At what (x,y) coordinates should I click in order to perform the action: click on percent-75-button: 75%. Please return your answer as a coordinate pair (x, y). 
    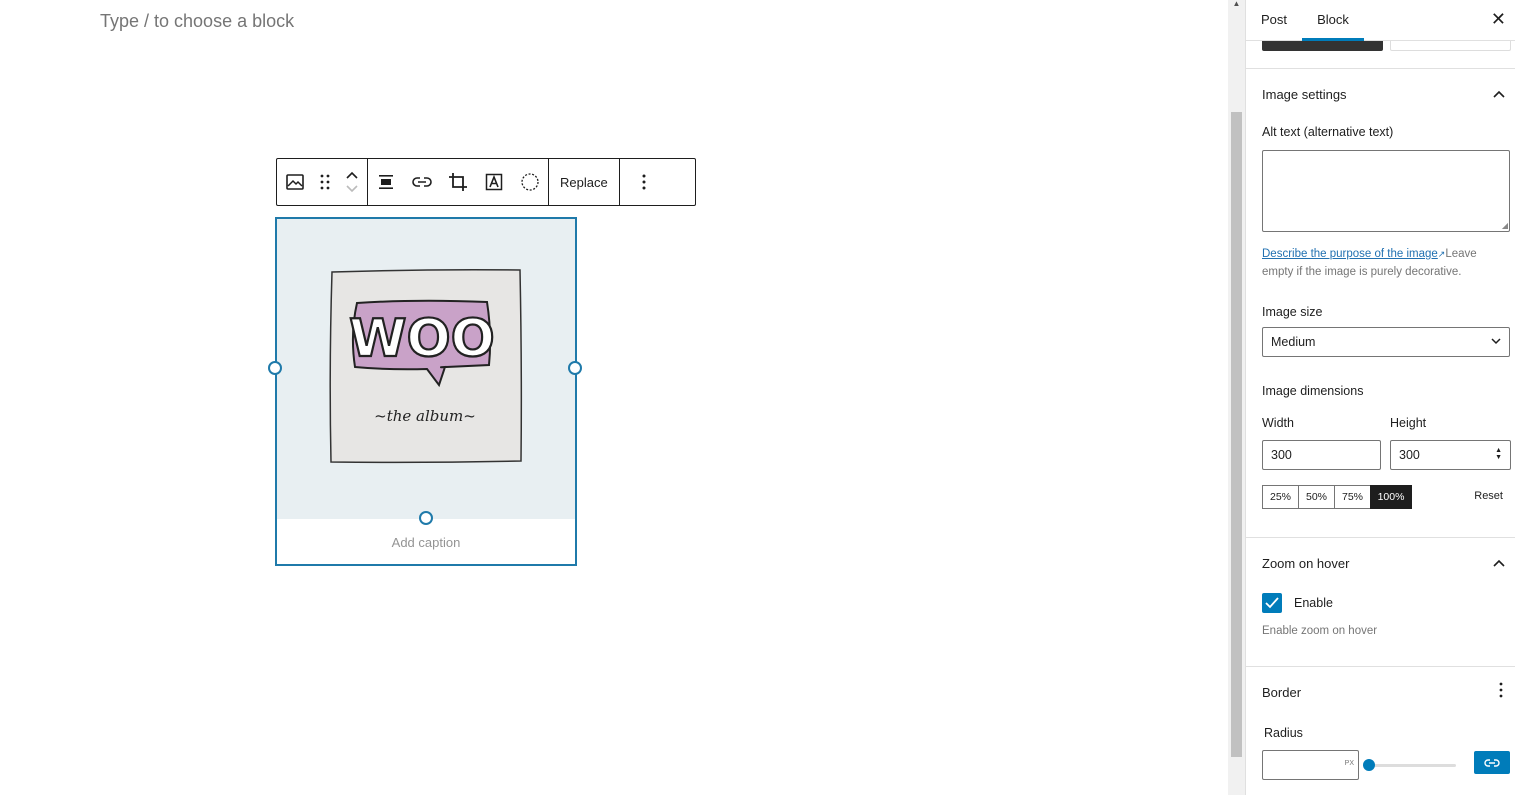
    Looking at the image, I should click on (1352, 497).